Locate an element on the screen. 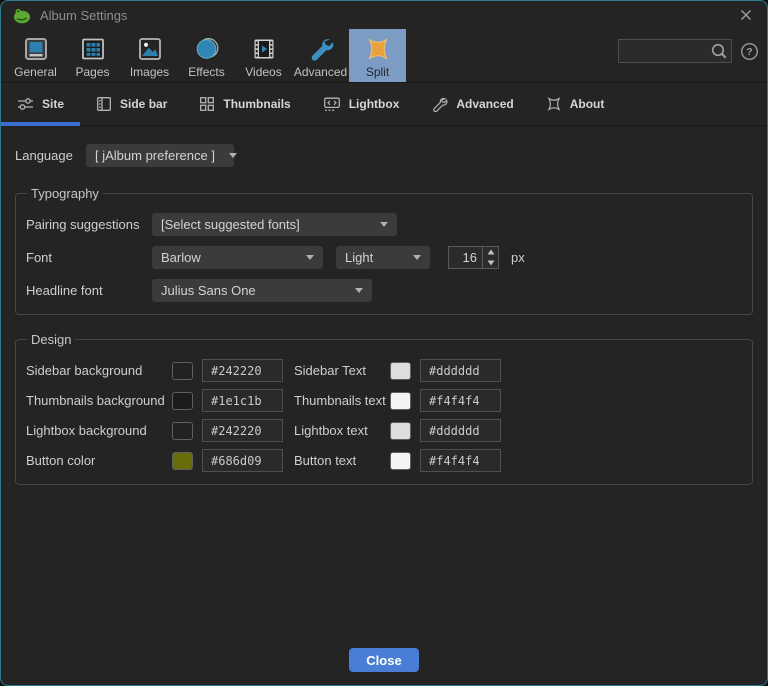  design-legend: Design is located at coordinates (51, 339).